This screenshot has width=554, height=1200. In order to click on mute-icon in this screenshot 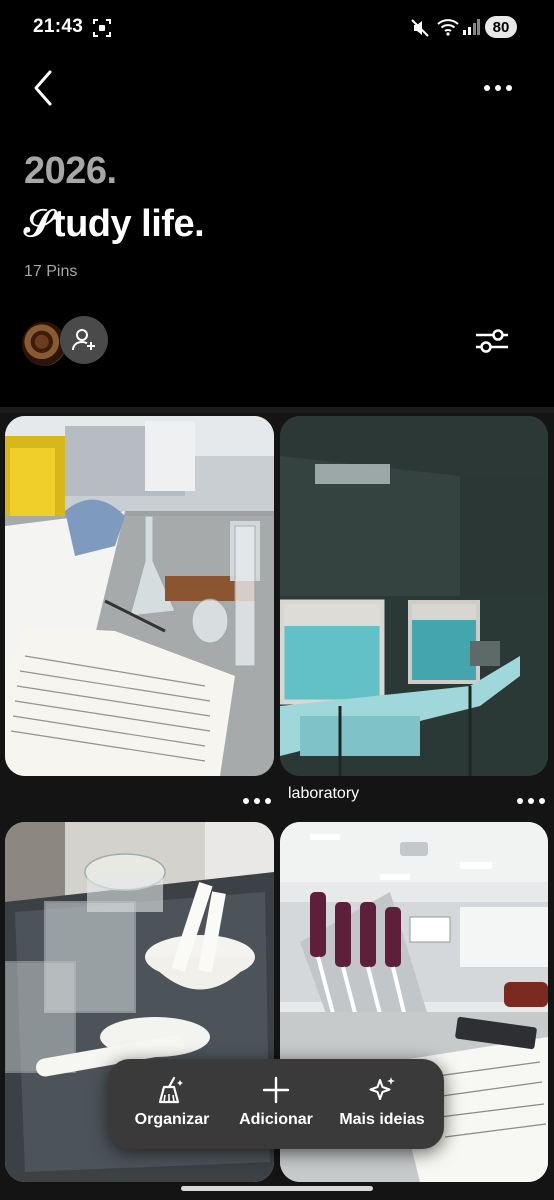, I will do `click(420, 28)`.